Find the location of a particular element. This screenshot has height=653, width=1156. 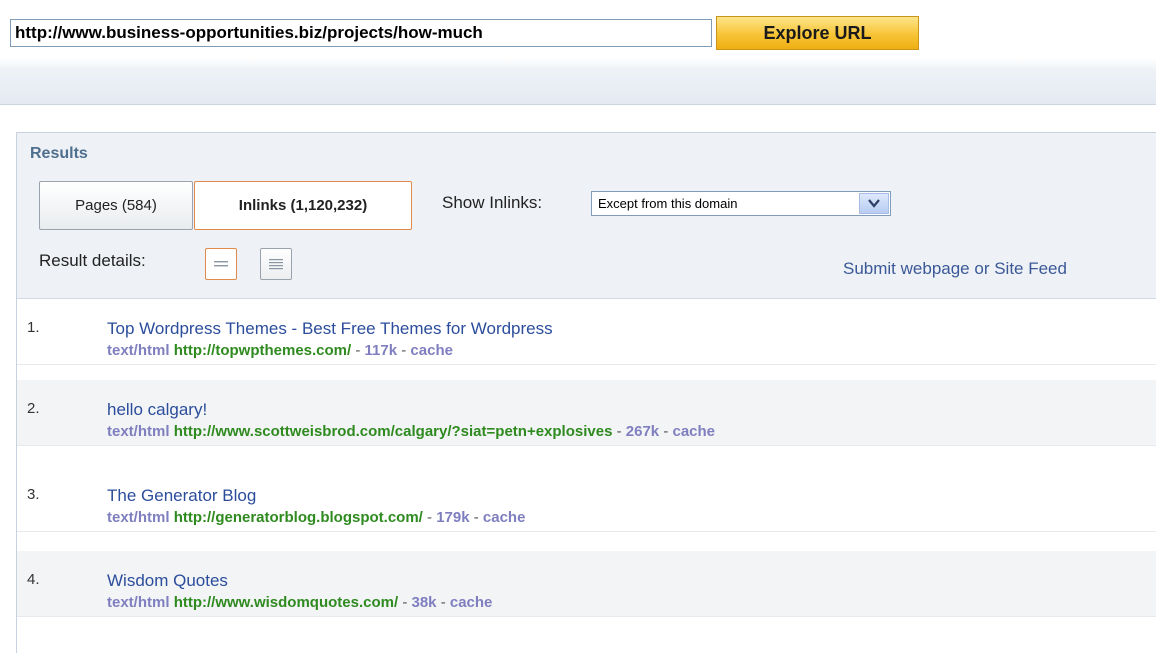

submit-webpage-link: Submit webpage or Site Feed is located at coordinates (955, 269).